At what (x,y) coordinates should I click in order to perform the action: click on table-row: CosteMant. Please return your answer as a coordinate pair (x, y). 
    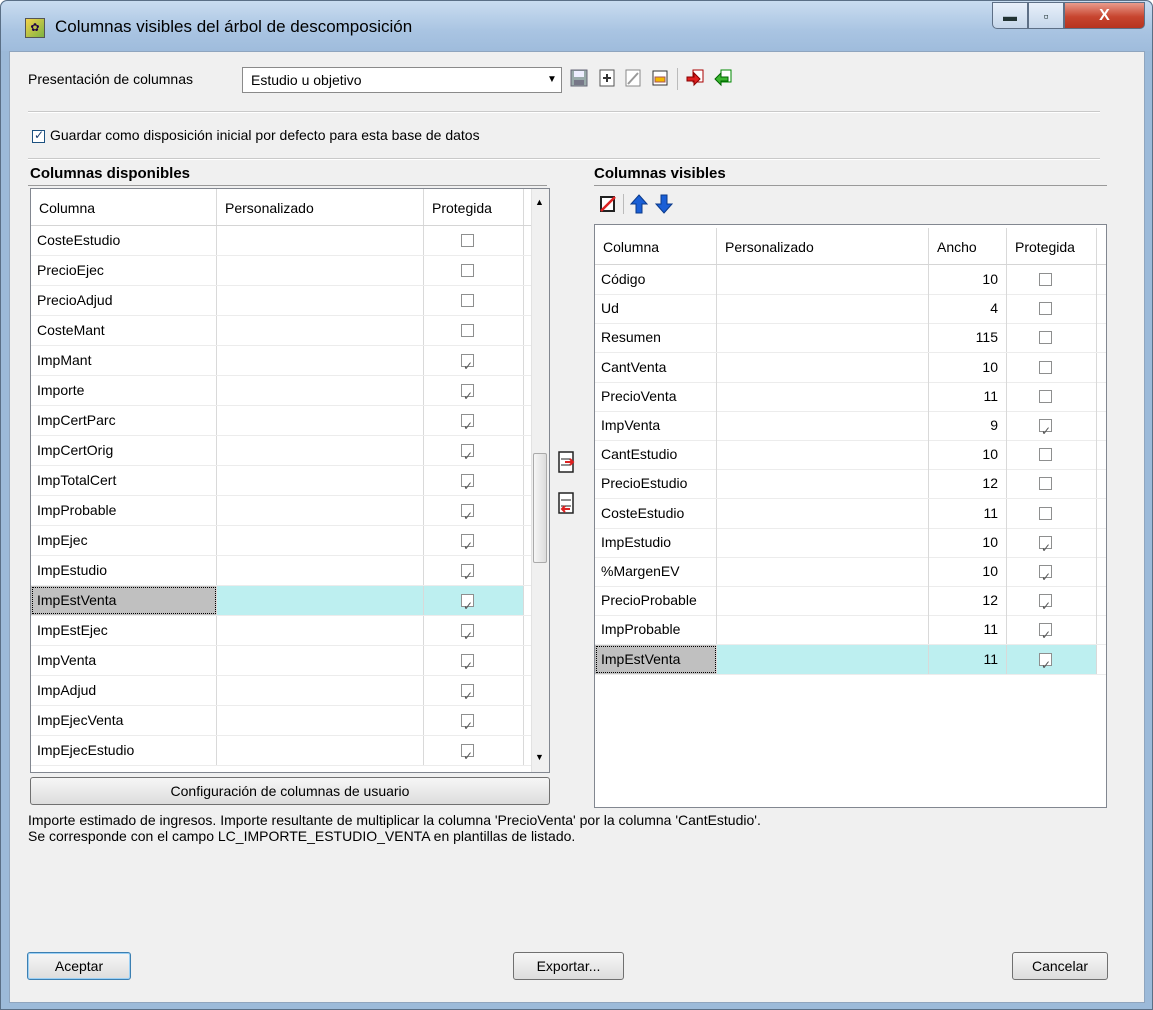
    Looking at the image, I should click on (282, 331).